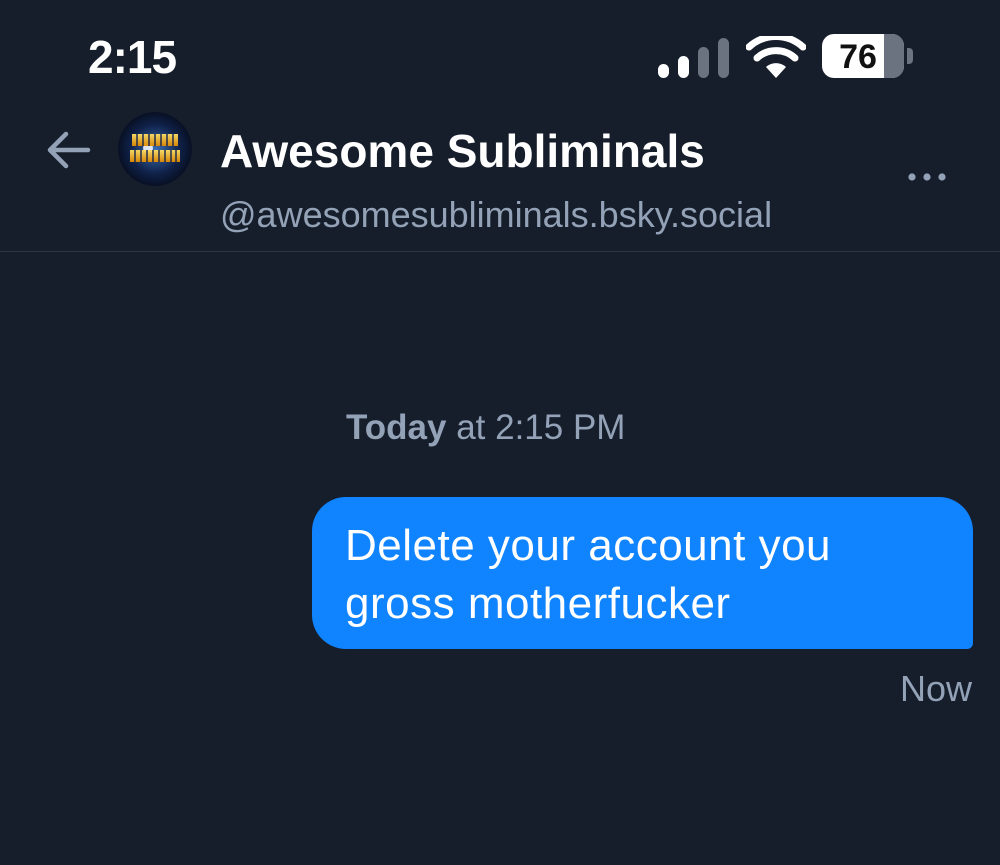  I want to click on battery-tip, so click(910, 56).